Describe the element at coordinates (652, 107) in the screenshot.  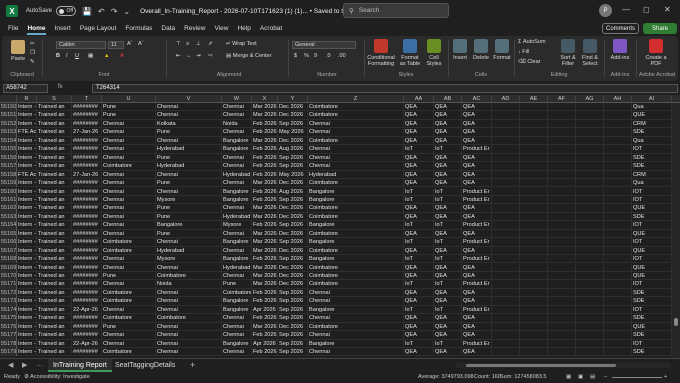
I see `cell-ai: Qua` at that location.